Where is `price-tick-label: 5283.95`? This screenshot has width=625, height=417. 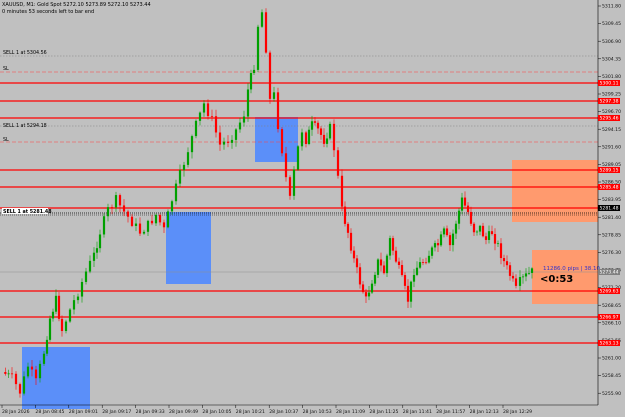 price-tick-label: 5283.95 is located at coordinates (611, 200).